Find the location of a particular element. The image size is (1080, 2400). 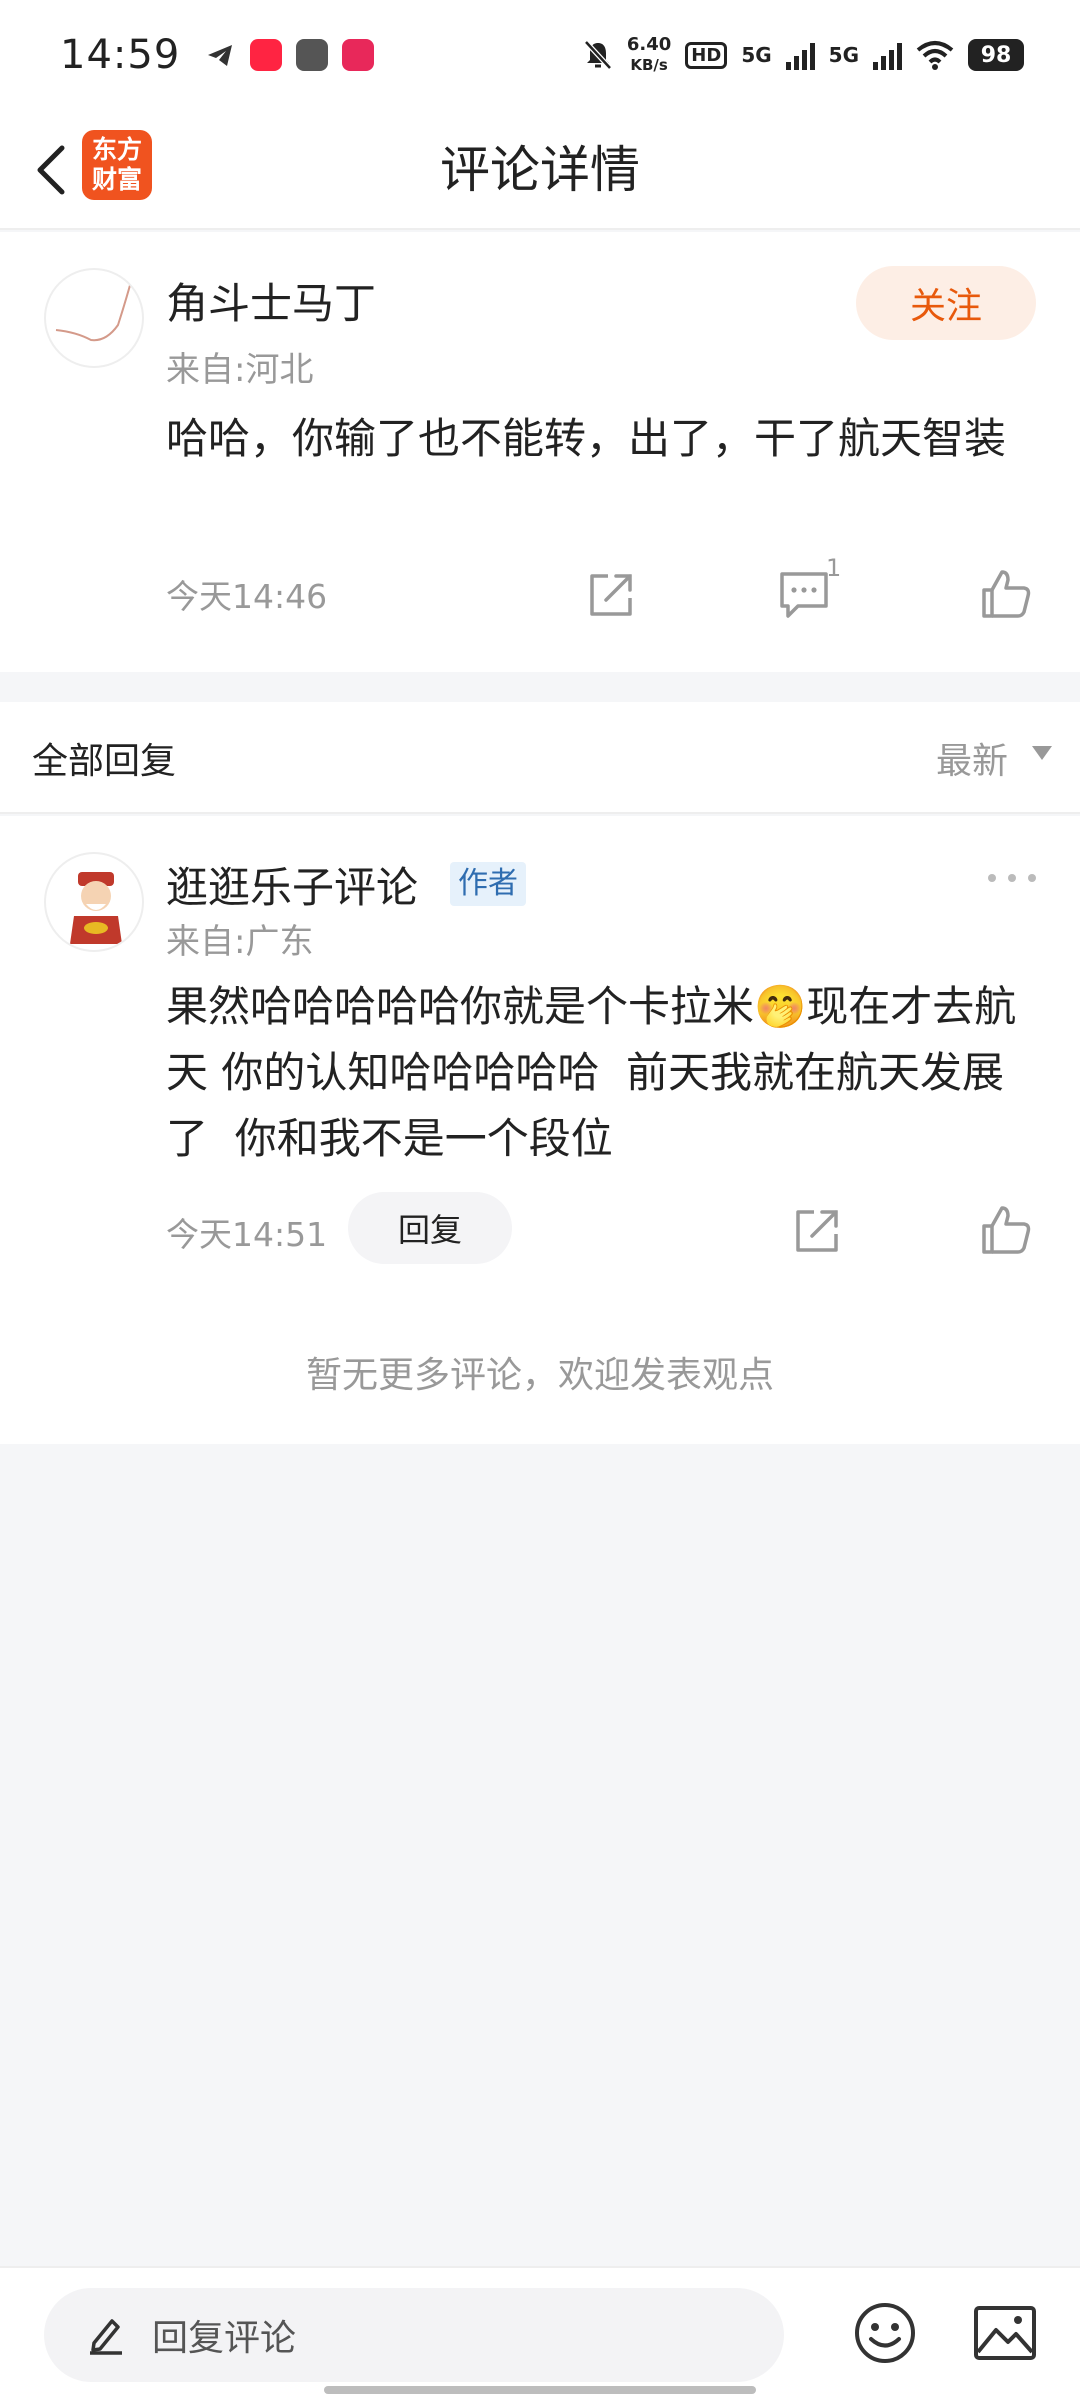

network-speed-unit: KB/s is located at coordinates (649, 65).